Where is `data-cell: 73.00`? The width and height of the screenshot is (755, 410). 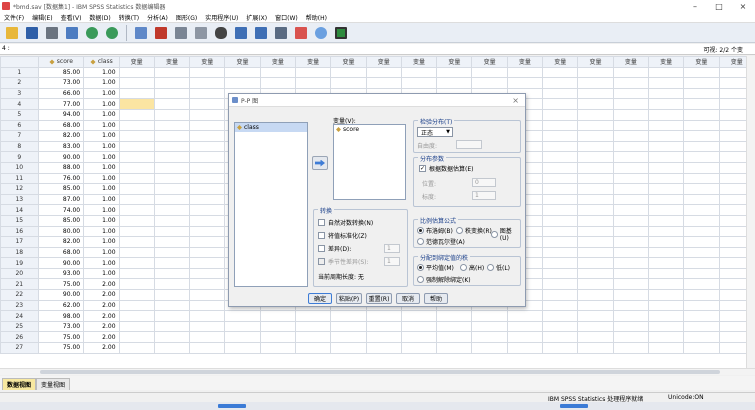
data-cell: 73.00 is located at coordinates (61, 326).